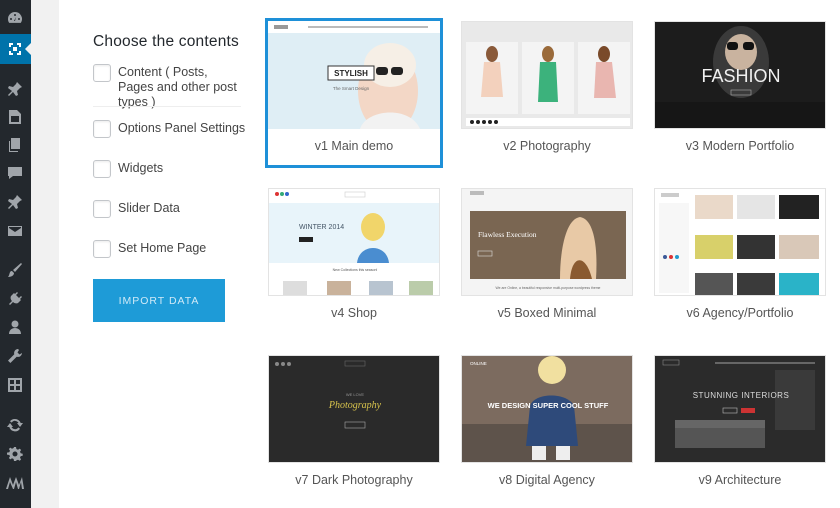 The height and width of the screenshot is (508, 840). What do you see at coordinates (102, 73) in the screenshot?
I see `content-checkbox` at bounding box center [102, 73].